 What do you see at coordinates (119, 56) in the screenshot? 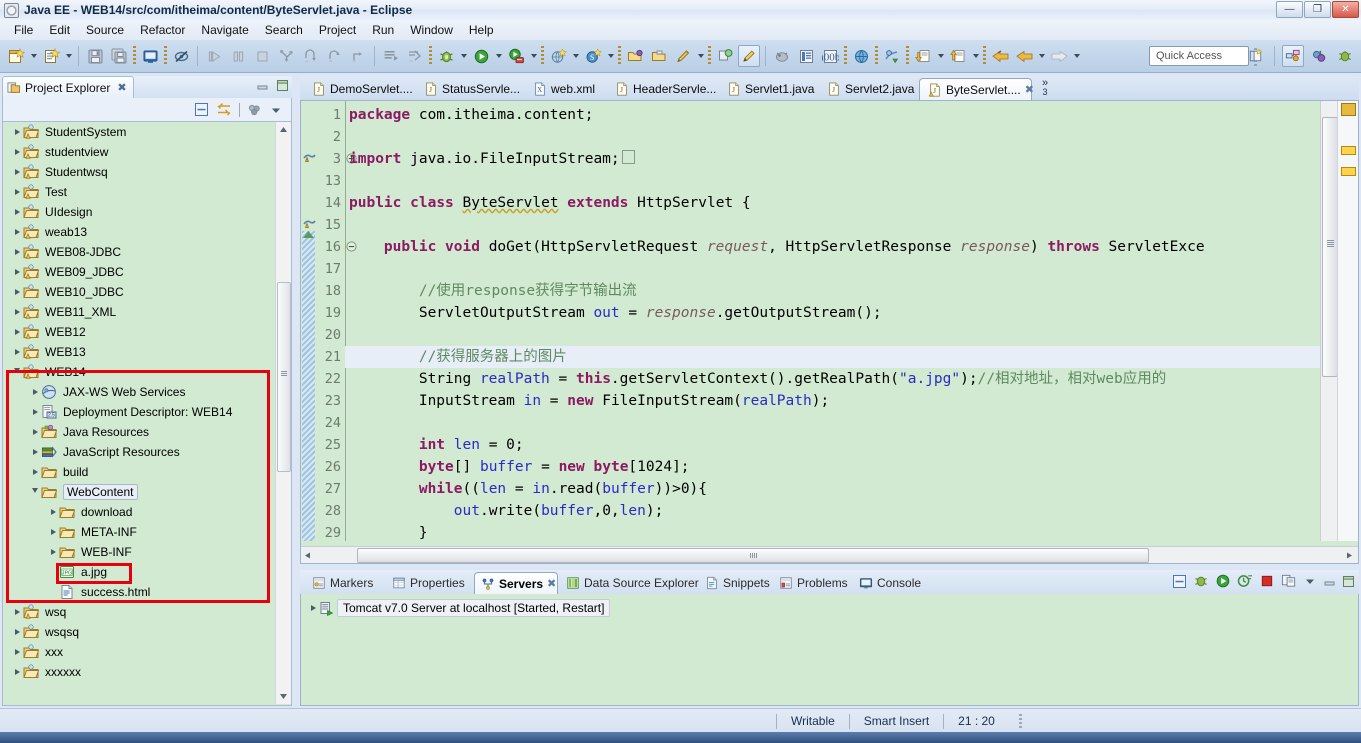
I see `save-all-icon` at bounding box center [119, 56].